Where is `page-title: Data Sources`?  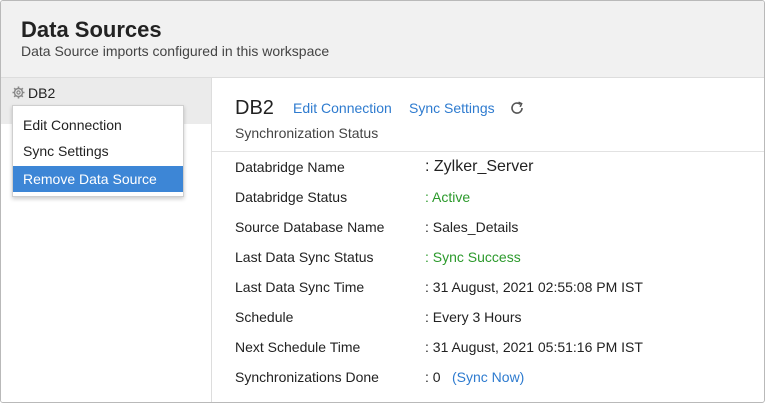
page-title: Data Sources is located at coordinates (91, 29).